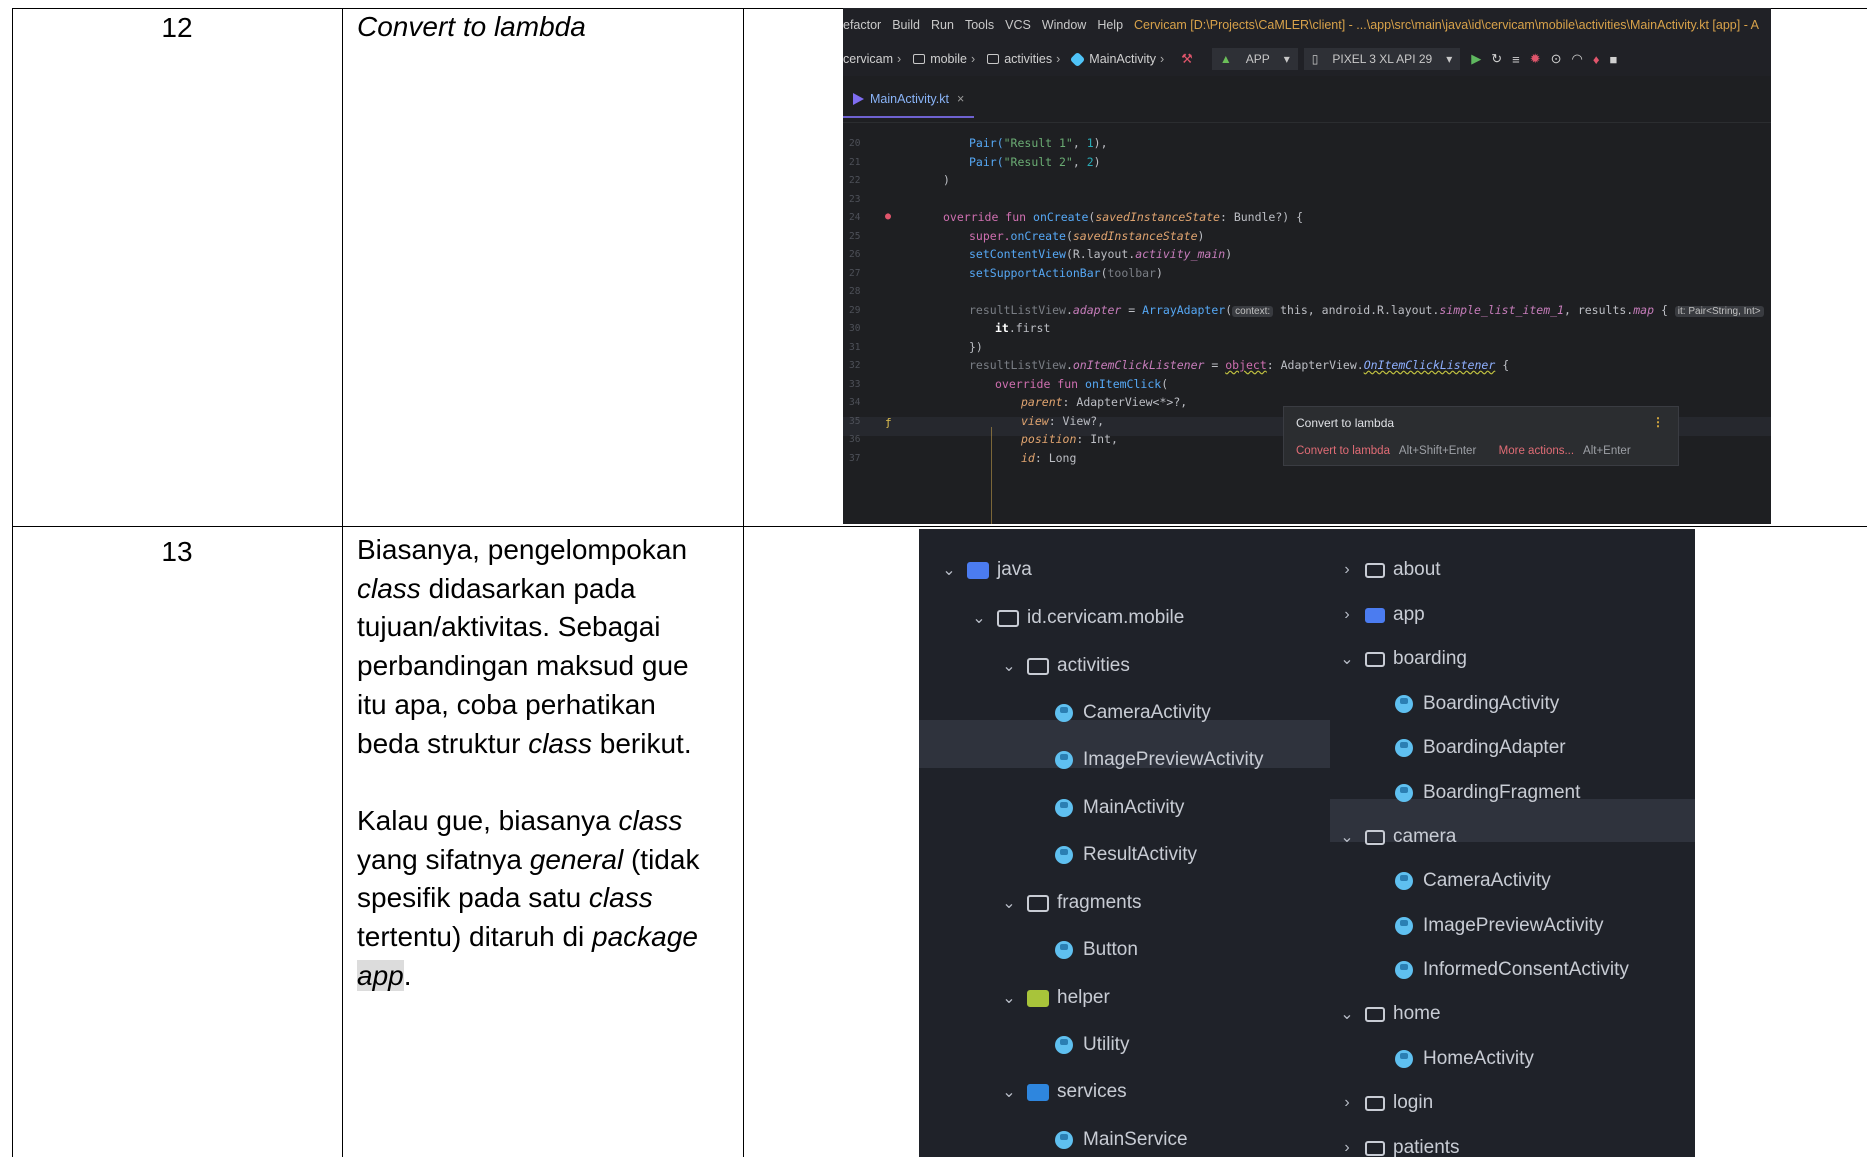 This screenshot has height=1157, width=1867. I want to click on chevron-down-icon: ⌄, so click(1009, 998).